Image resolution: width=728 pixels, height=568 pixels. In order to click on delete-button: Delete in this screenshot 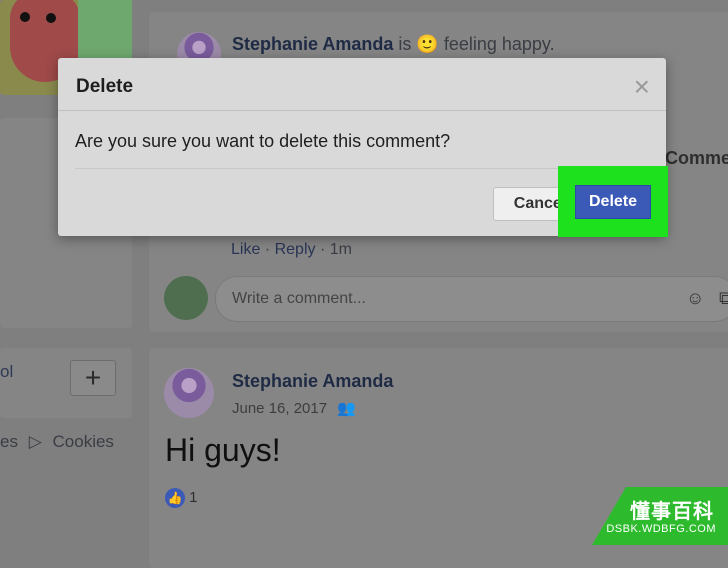, I will do `click(613, 201)`.